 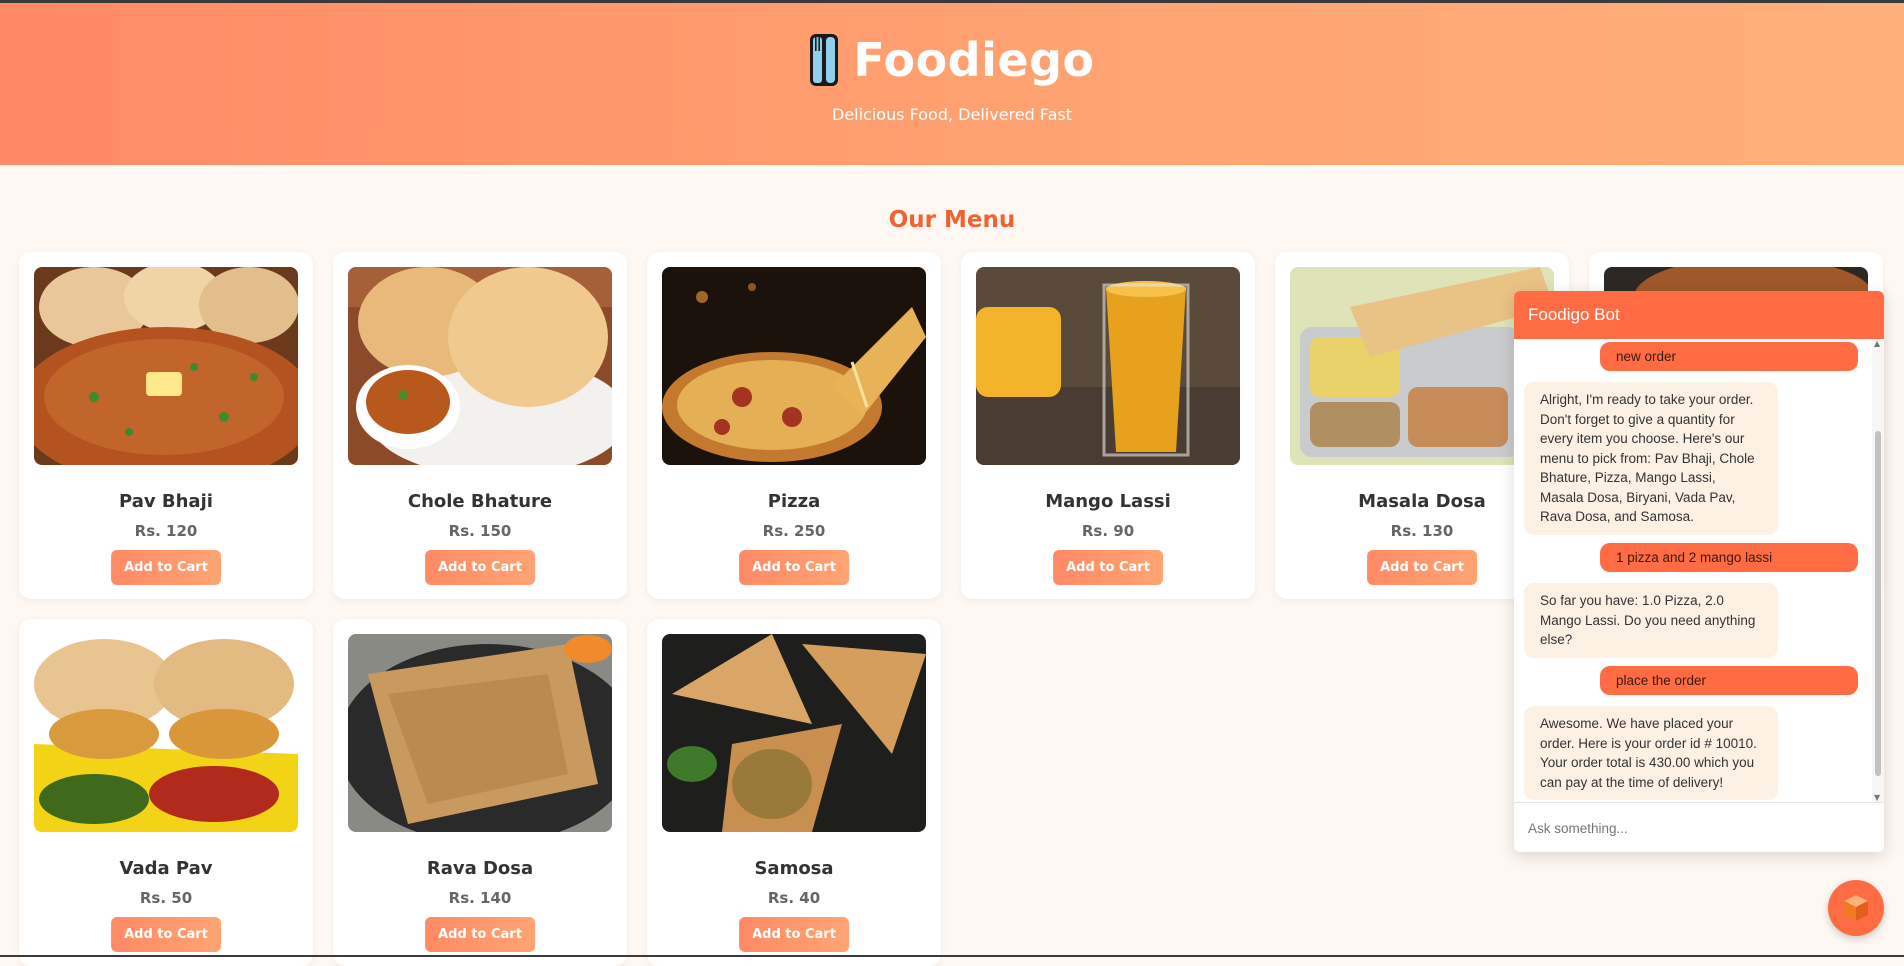 What do you see at coordinates (794, 501) in the screenshot?
I see `item-name: Pizza` at bounding box center [794, 501].